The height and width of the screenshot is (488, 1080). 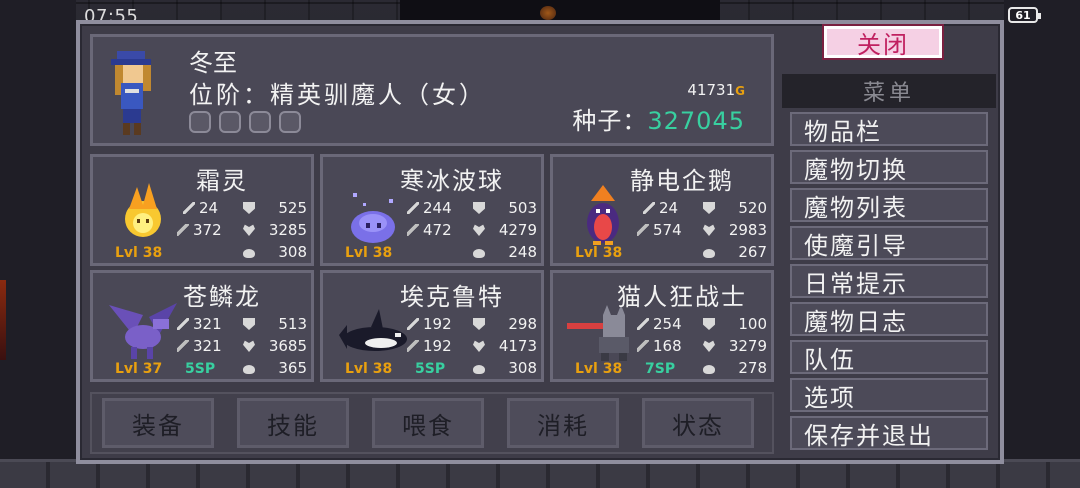 What do you see at coordinates (428, 423) in the screenshot?
I see `feed-button: 喂食` at bounding box center [428, 423].